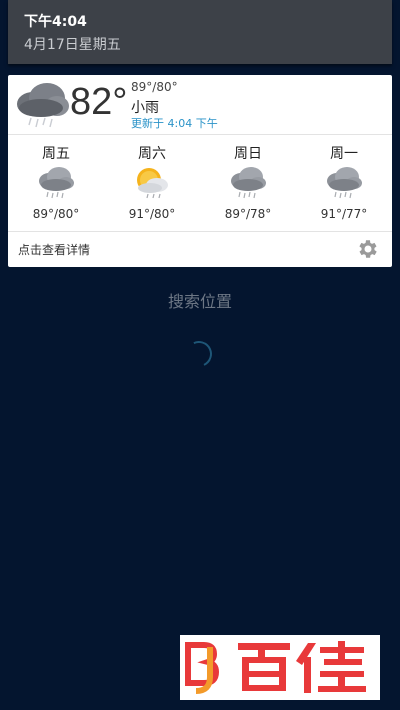 The width and height of the screenshot is (400, 710). What do you see at coordinates (72, 45) in the screenshot?
I see `clock-date: 4月17日星期五` at bounding box center [72, 45].